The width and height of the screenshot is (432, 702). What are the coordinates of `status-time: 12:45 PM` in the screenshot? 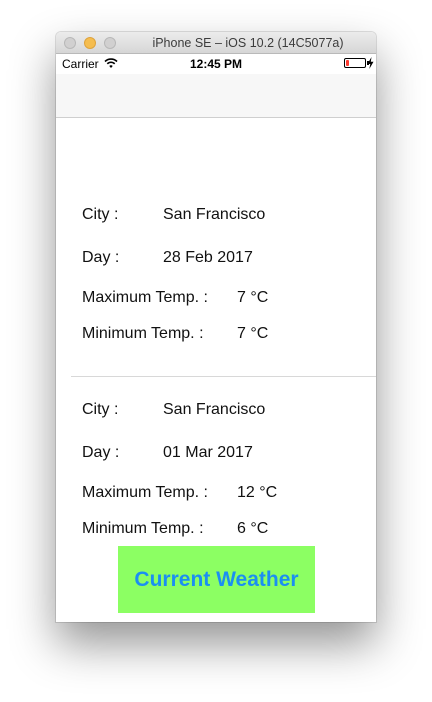 It's located at (216, 64).